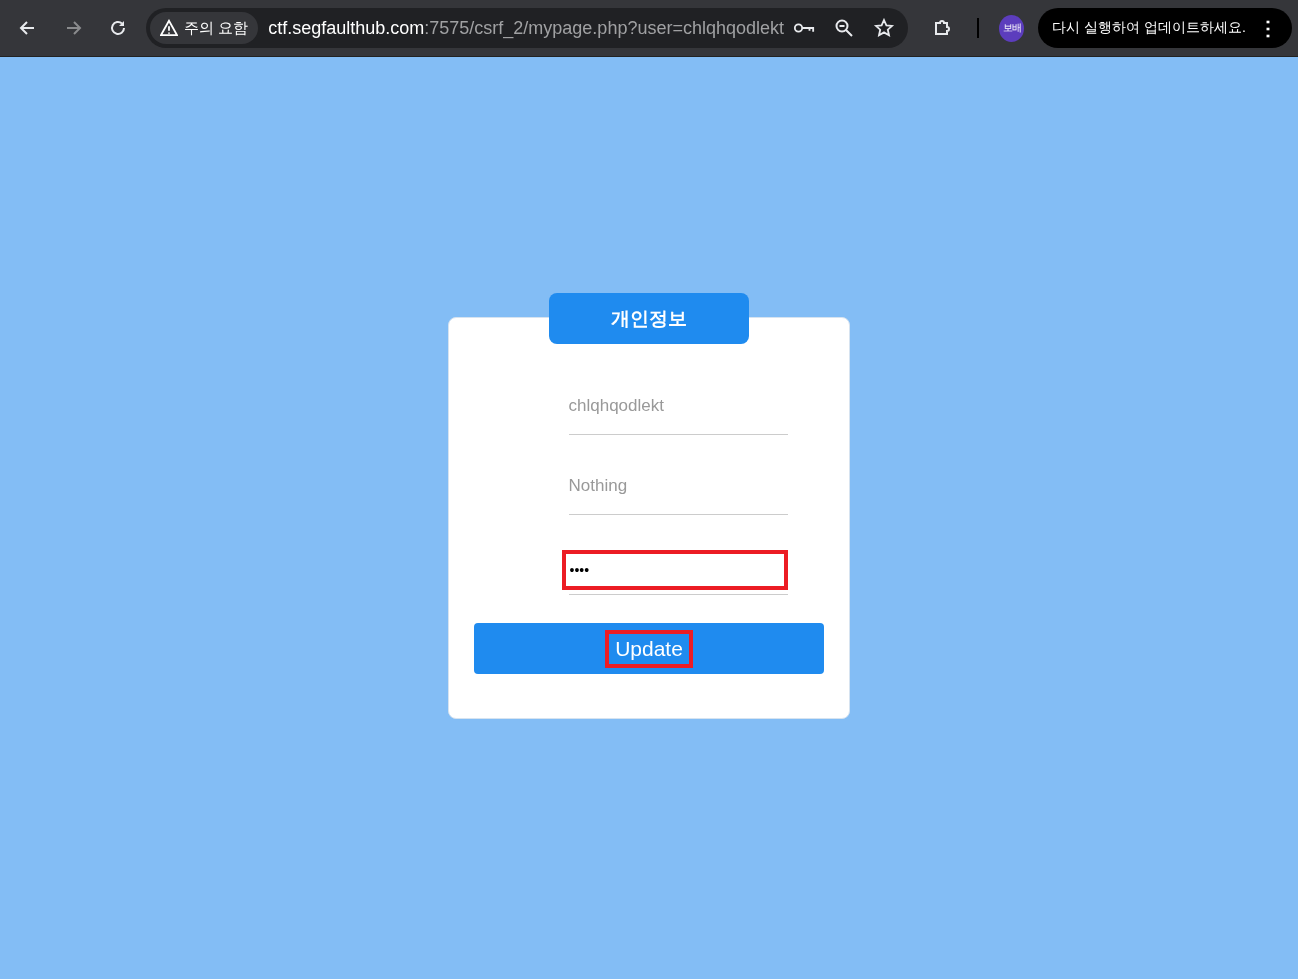 The height and width of the screenshot is (979, 1298). What do you see at coordinates (678, 406) in the screenshot?
I see `input-field: chlqhqodlekt` at bounding box center [678, 406].